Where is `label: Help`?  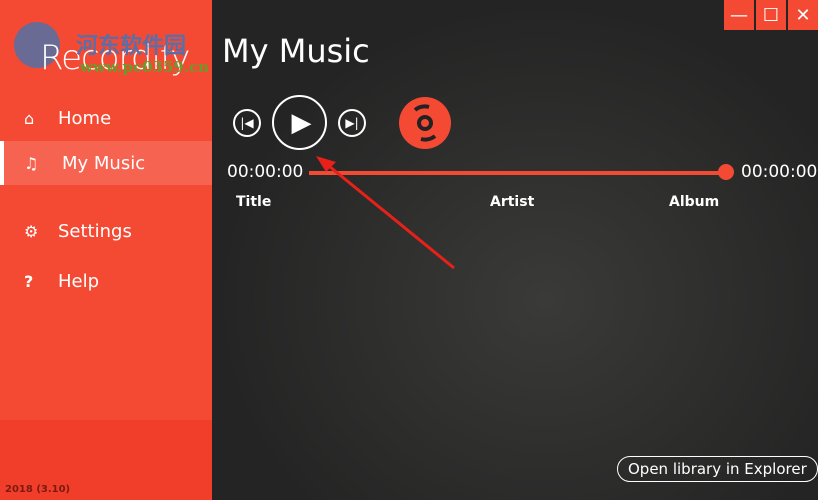 label: Help is located at coordinates (79, 281).